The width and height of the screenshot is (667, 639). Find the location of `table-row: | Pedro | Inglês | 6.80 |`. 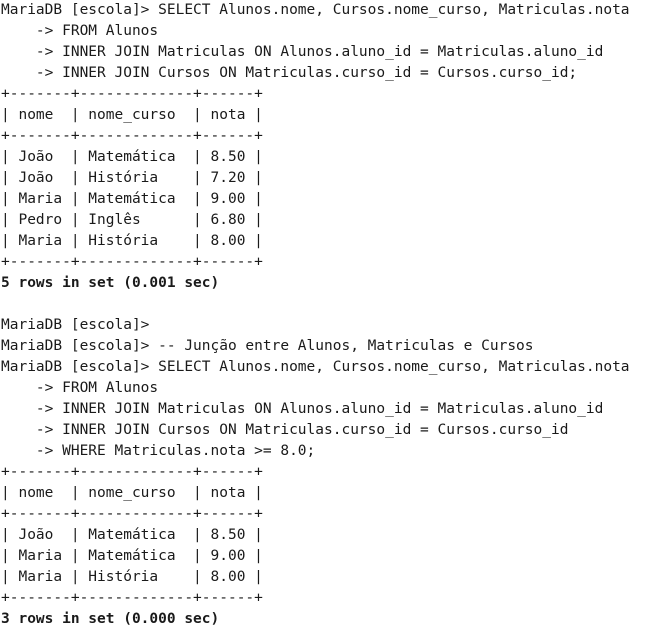

table-row: | Pedro | Inglês | 6.80 | is located at coordinates (132, 220).